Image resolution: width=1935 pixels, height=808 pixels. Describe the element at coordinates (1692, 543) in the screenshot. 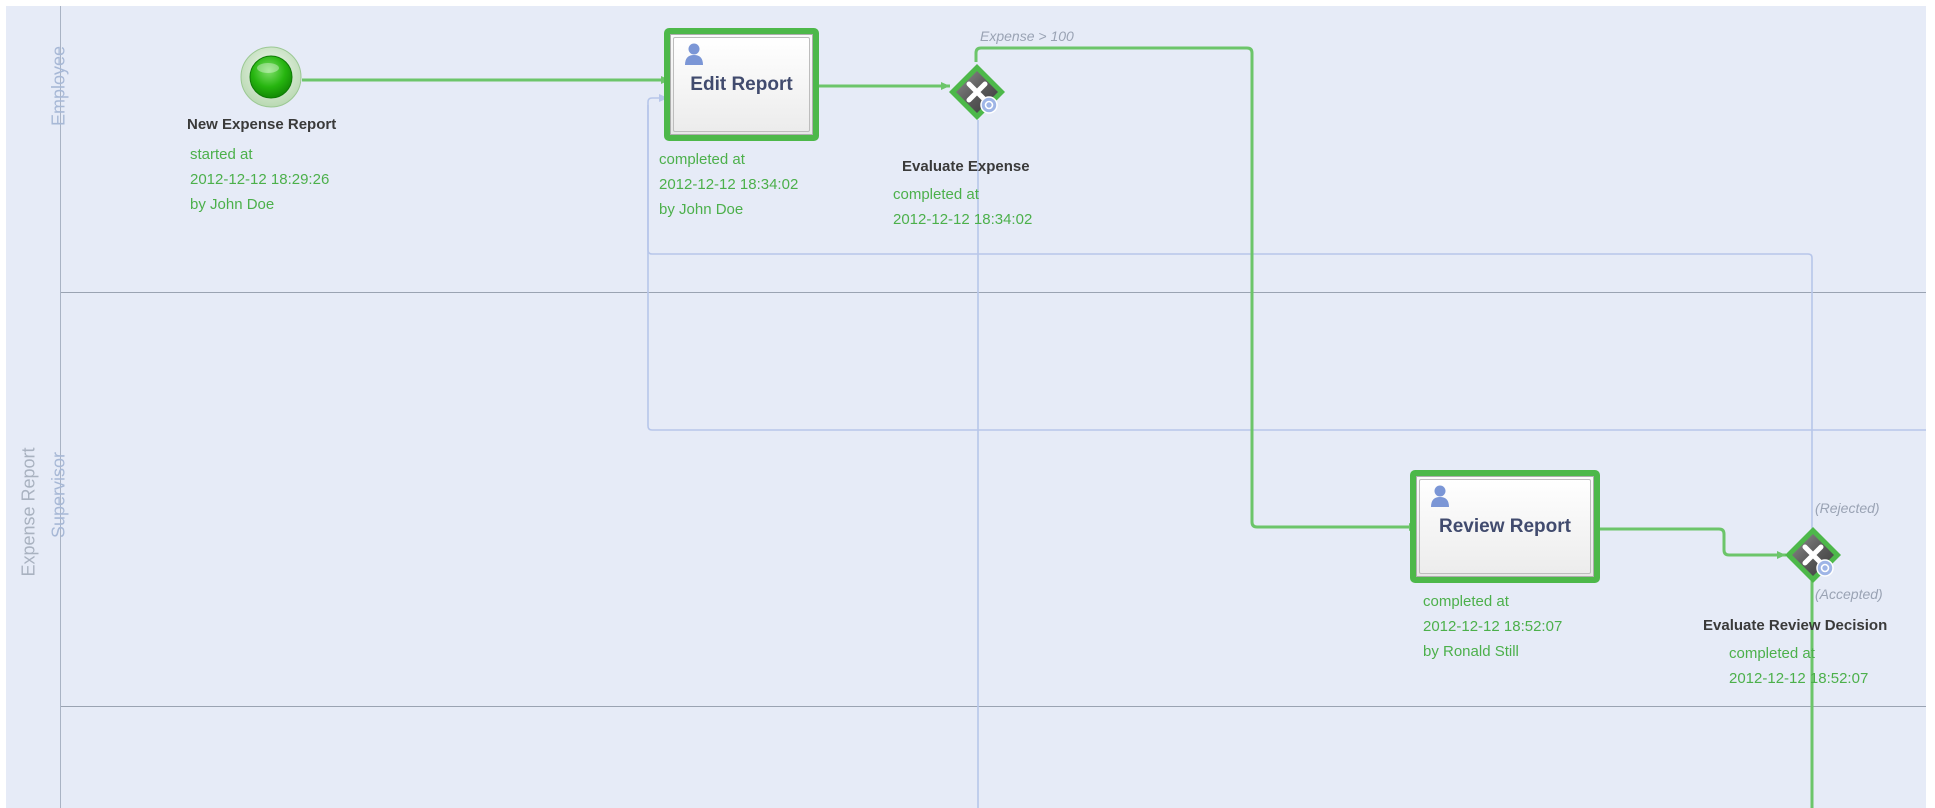

I see `flow-review-to-gateway` at that location.